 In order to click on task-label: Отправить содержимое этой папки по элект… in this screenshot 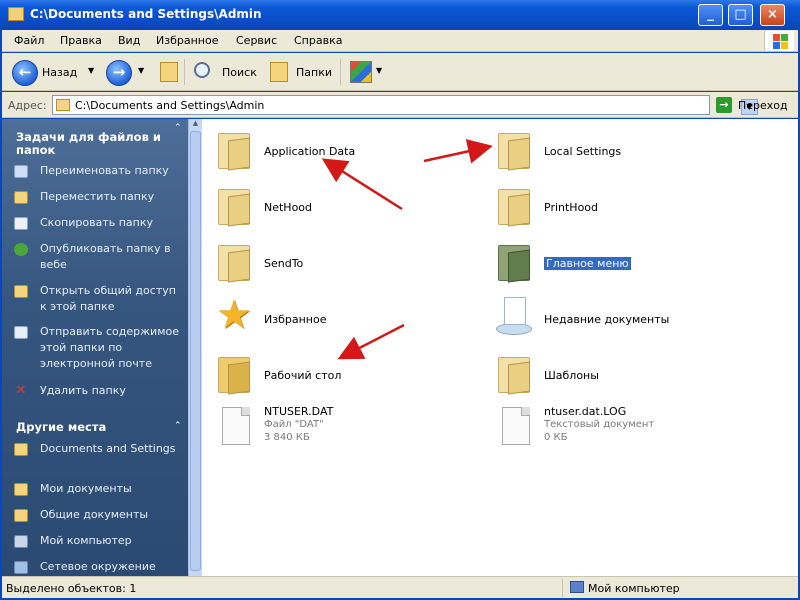, I will do `click(113, 348)`.